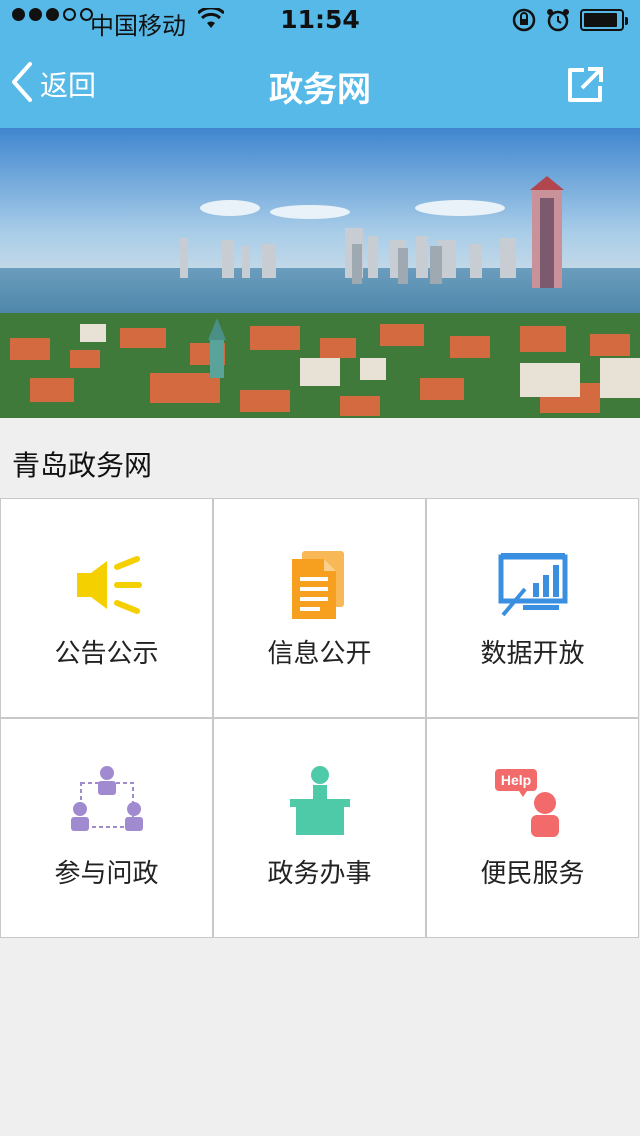 This screenshot has width=640, height=1136. I want to click on help-person-icon: Help, so click(533, 805).